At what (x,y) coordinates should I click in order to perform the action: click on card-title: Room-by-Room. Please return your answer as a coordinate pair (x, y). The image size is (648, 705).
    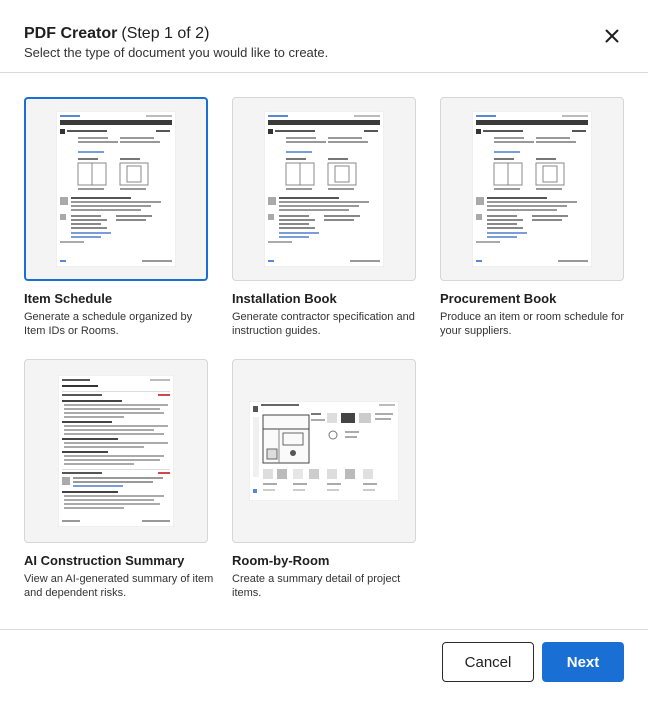
    Looking at the image, I should click on (281, 560).